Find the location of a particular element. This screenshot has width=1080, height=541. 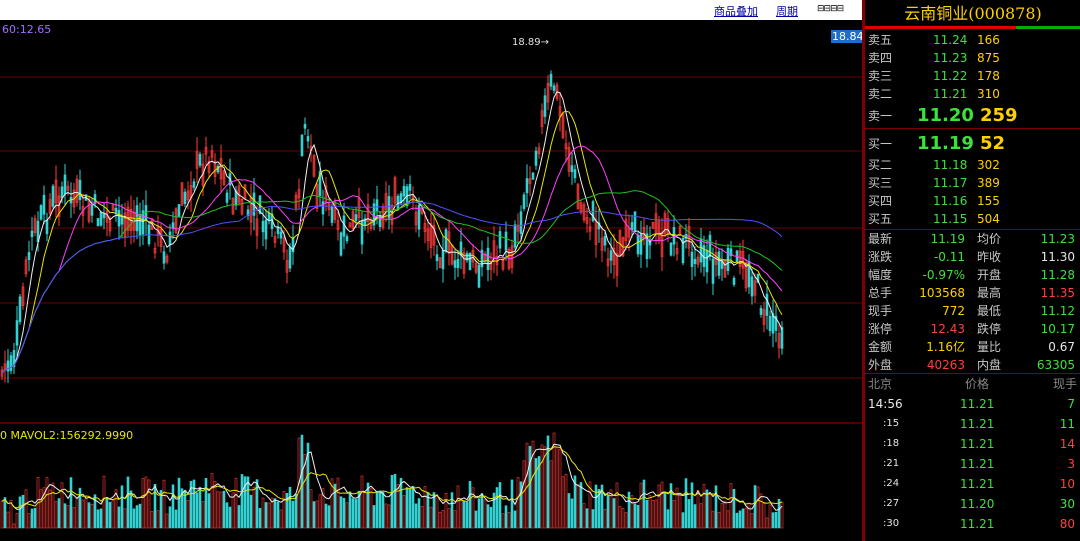

stat-label: 跌停 is located at coordinates (989, 329).